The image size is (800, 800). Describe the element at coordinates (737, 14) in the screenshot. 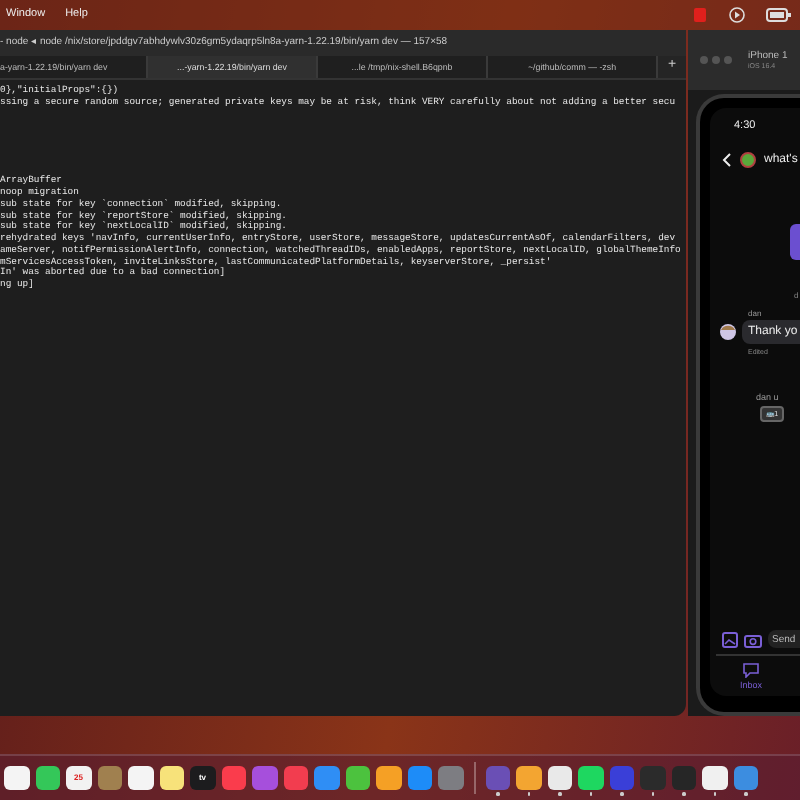

I see `play-icon` at that location.